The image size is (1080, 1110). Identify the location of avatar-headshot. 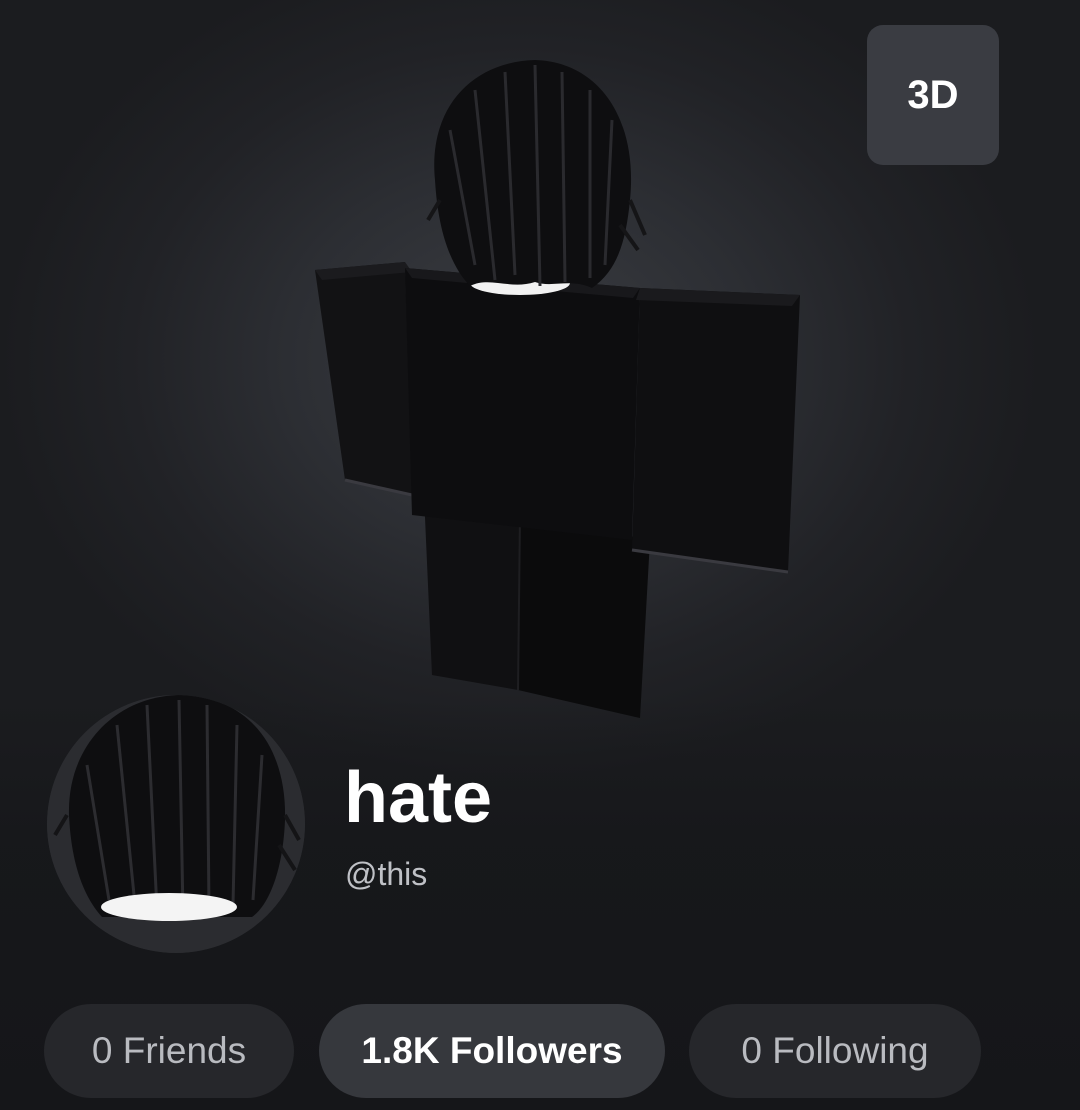
(176, 824).